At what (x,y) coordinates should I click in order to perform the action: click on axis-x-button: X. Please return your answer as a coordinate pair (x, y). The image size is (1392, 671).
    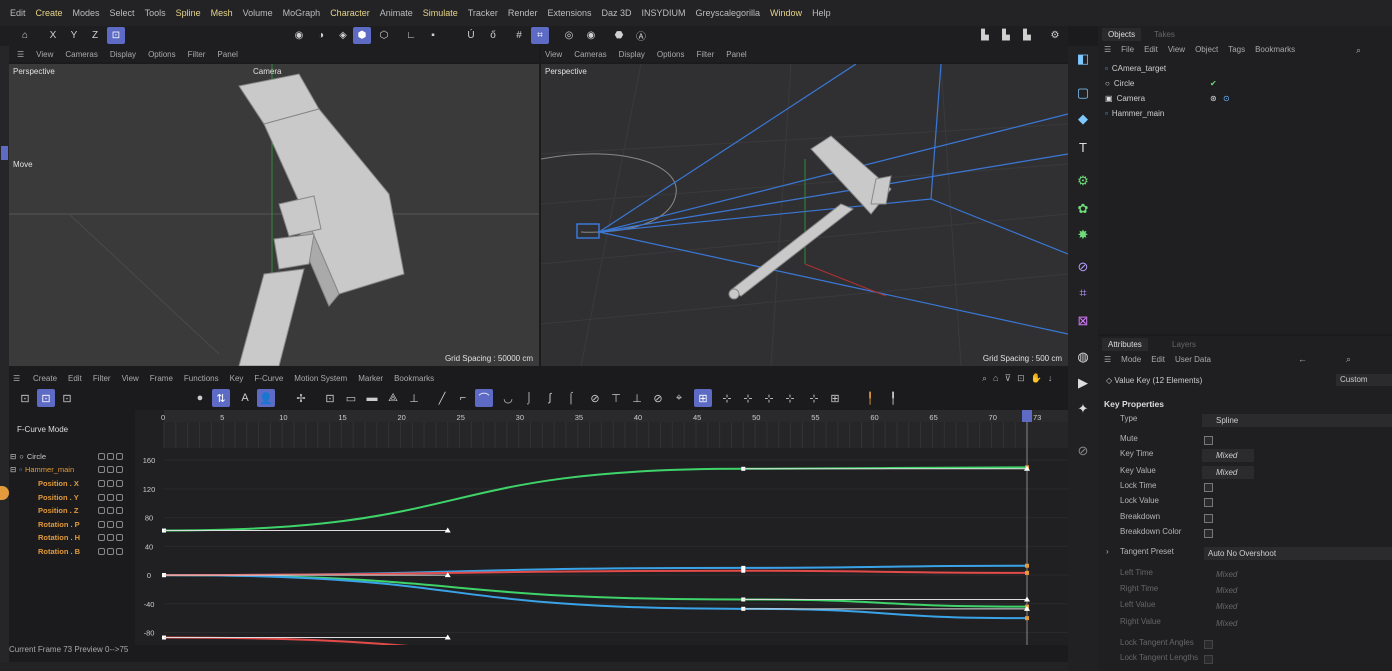
    Looking at the image, I should click on (53, 35).